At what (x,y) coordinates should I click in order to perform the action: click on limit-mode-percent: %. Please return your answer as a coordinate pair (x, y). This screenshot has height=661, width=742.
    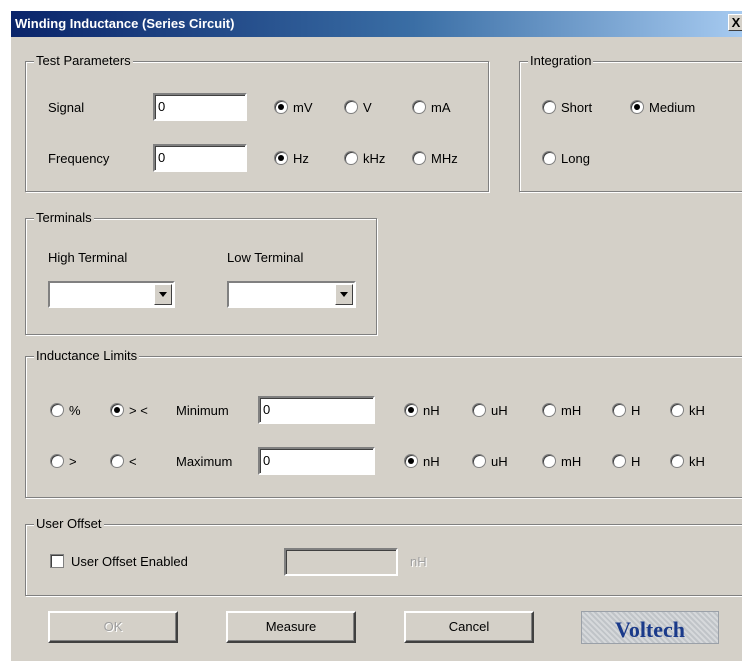
    Looking at the image, I should click on (65, 411).